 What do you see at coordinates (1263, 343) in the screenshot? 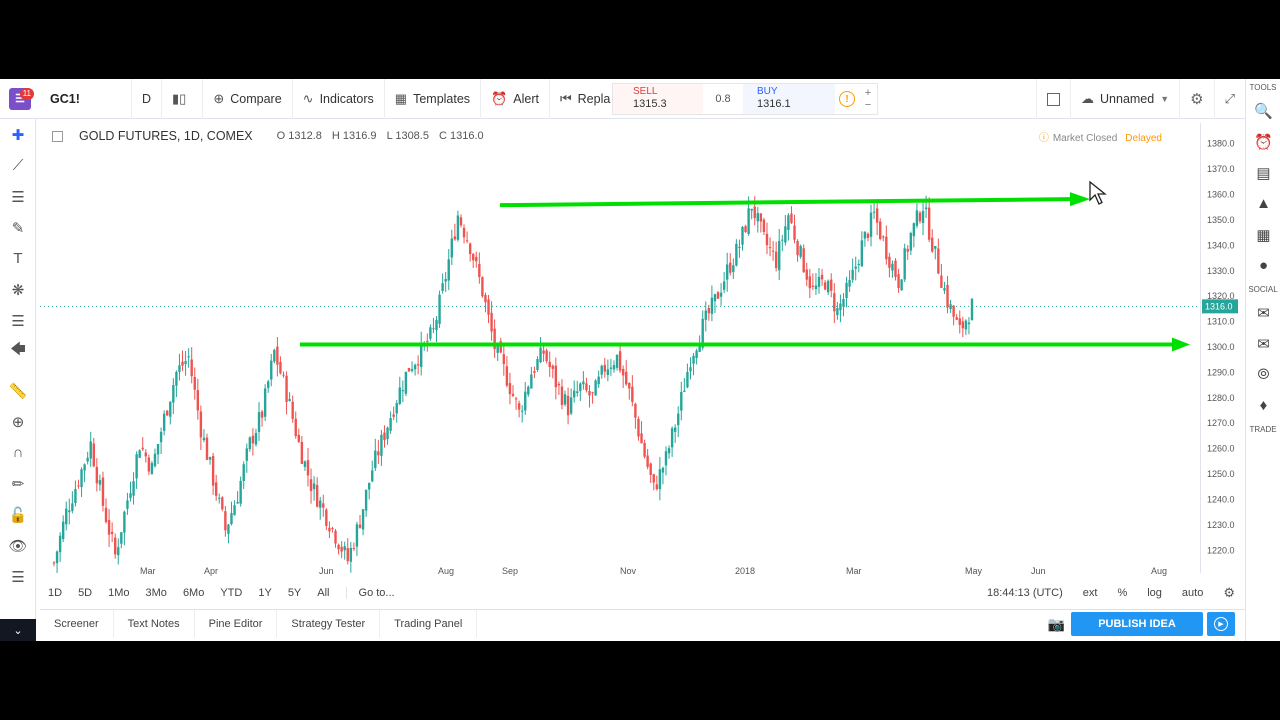
I see `private-chats-icon: ✉` at bounding box center [1263, 343].